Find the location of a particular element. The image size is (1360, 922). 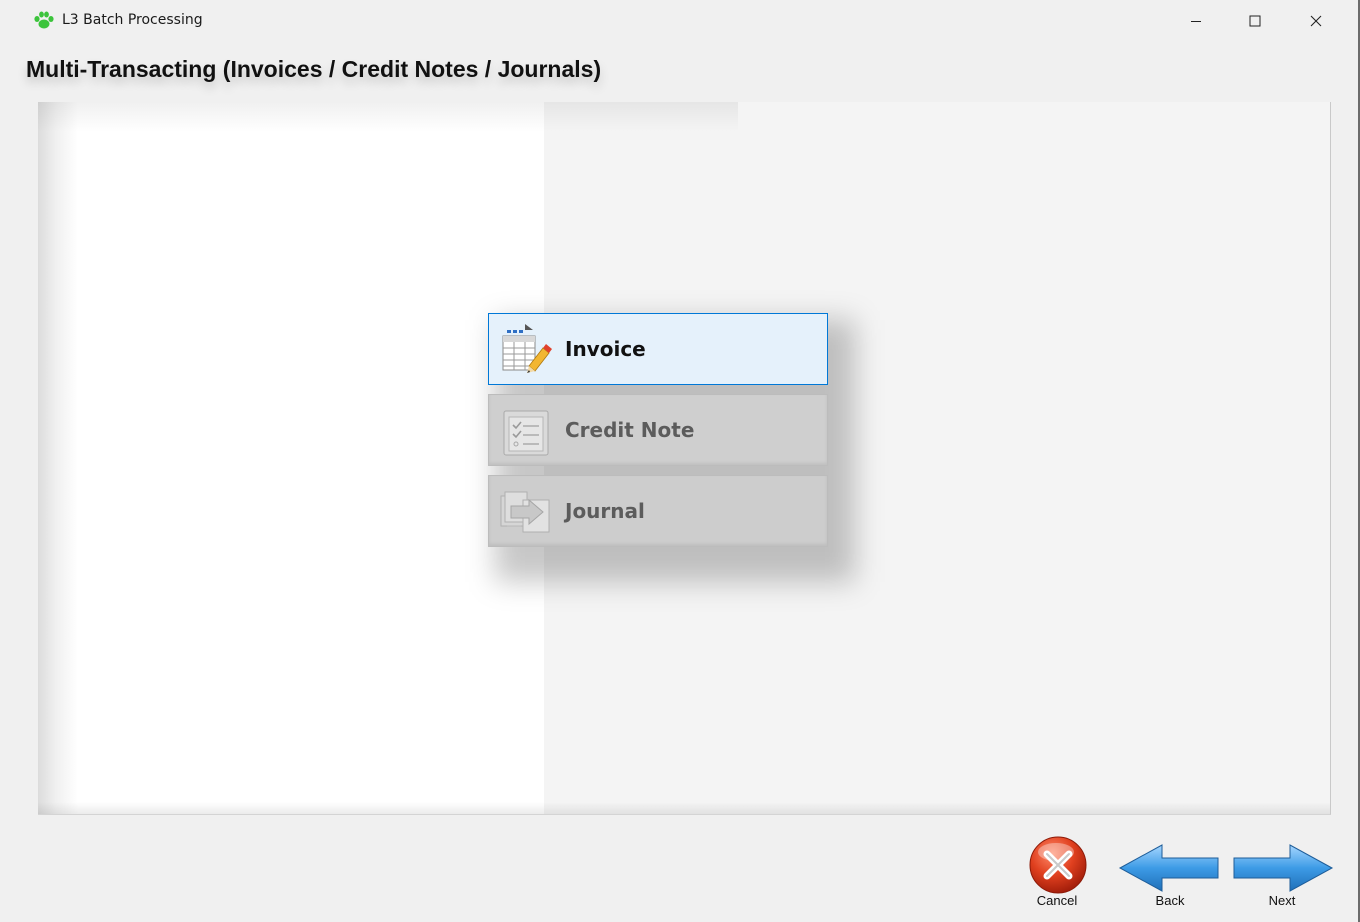

next-button: Next is located at coordinates (1282, 874).